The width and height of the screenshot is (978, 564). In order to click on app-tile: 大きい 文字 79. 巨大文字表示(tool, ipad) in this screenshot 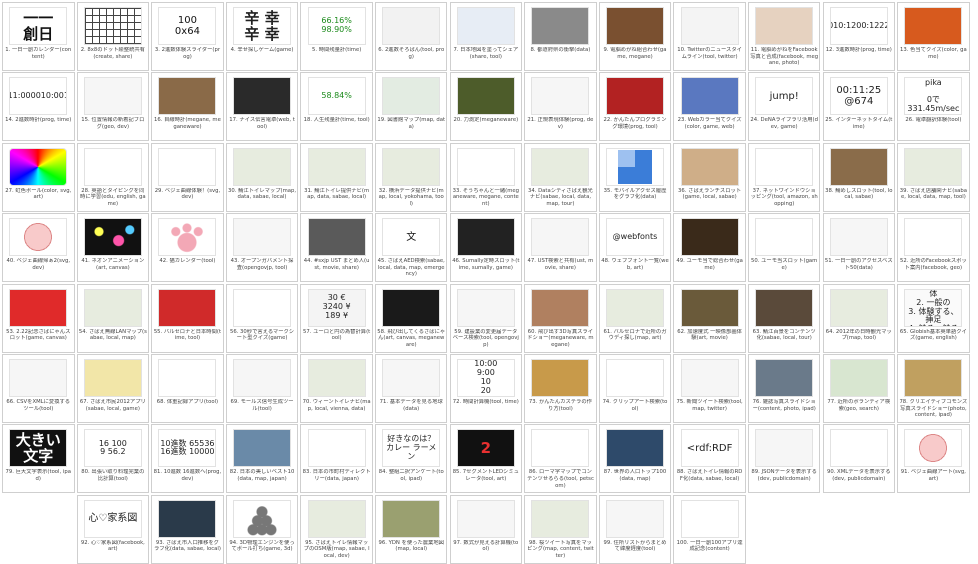, I will do `click(38, 459)`.